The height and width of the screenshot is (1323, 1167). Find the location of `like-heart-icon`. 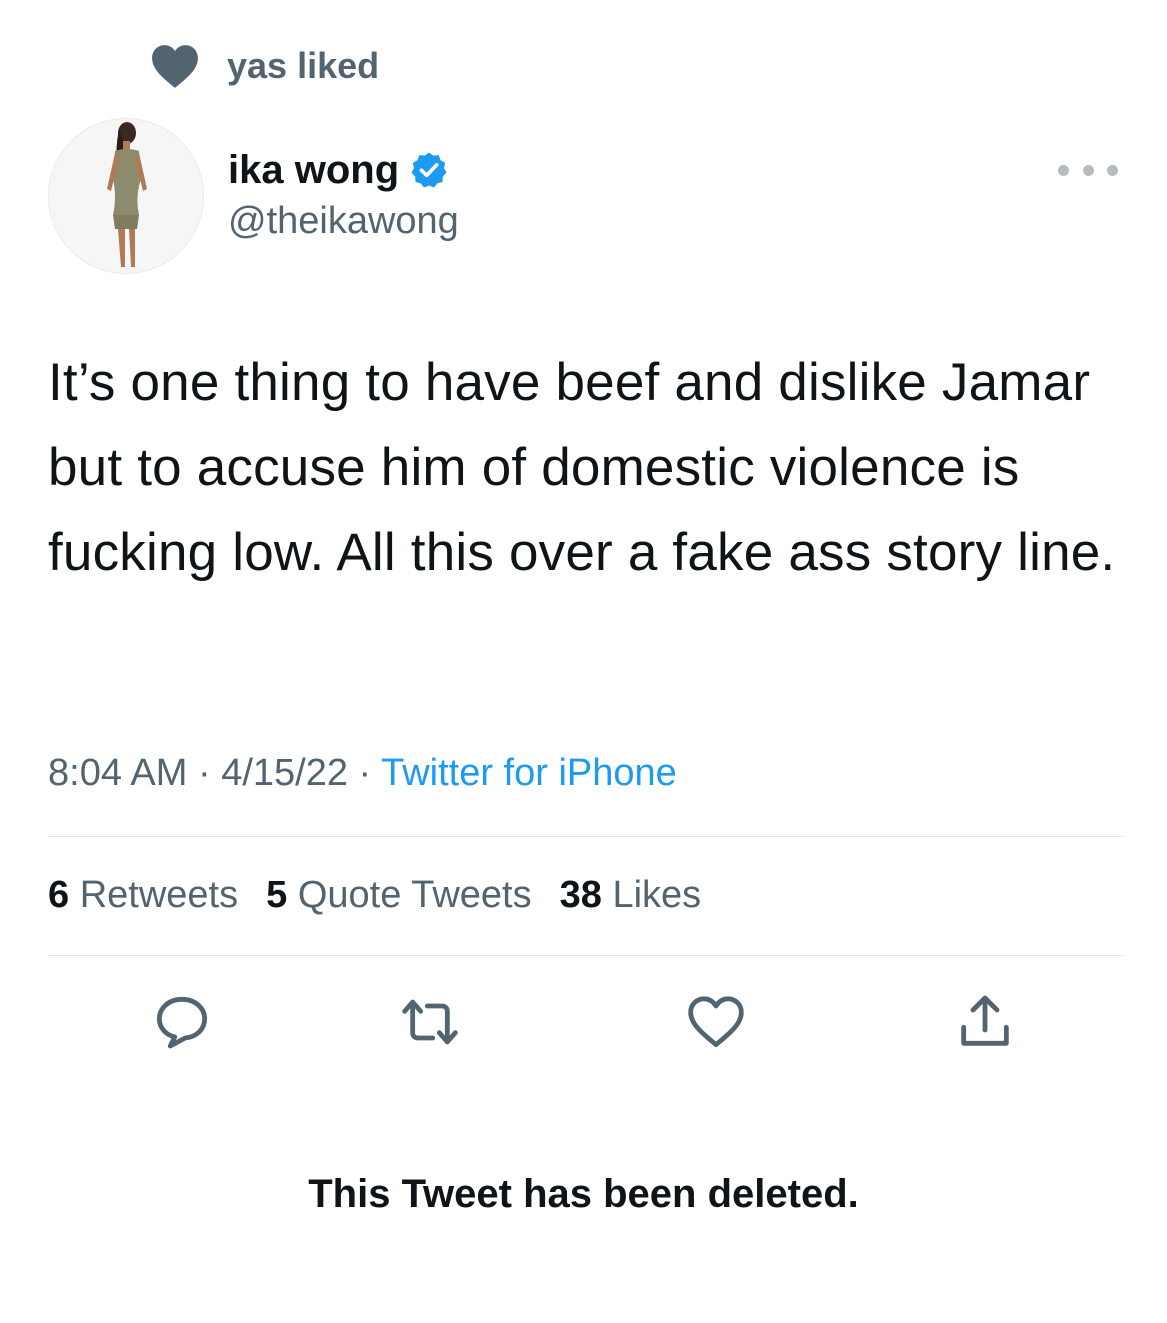

like-heart-icon is located at coordinates (716, 1022).